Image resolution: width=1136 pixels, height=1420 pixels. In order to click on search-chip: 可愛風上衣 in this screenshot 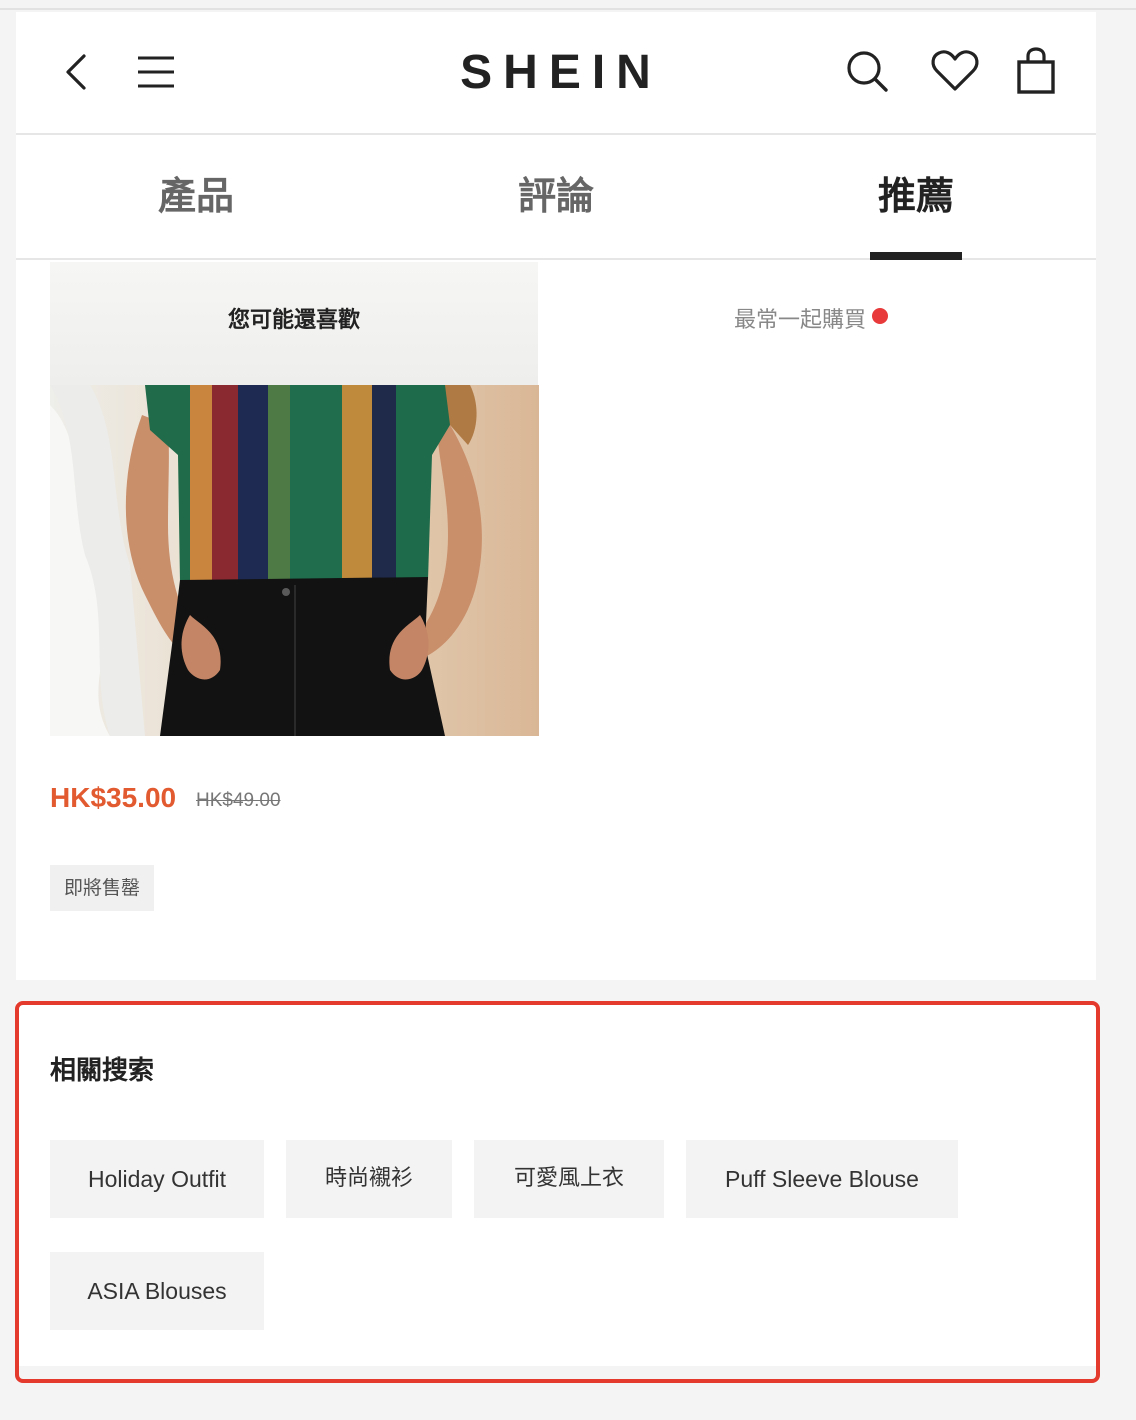, I will do `click(569, 1179)`.